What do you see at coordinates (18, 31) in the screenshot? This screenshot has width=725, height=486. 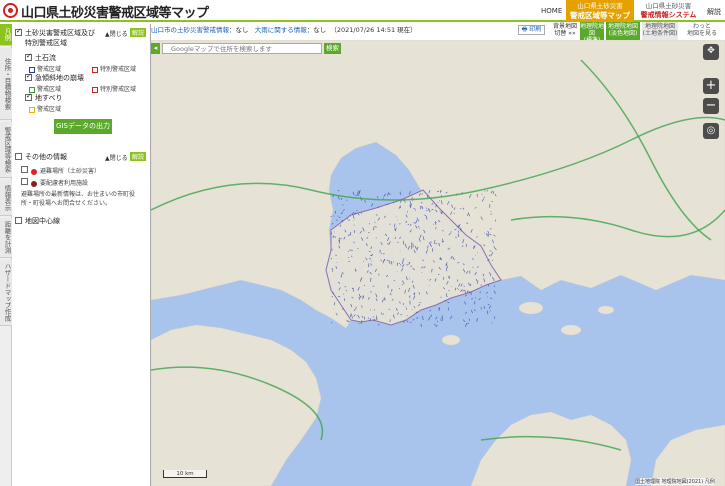 I see `main-section-checkbox` at bounding box center [18, 31].